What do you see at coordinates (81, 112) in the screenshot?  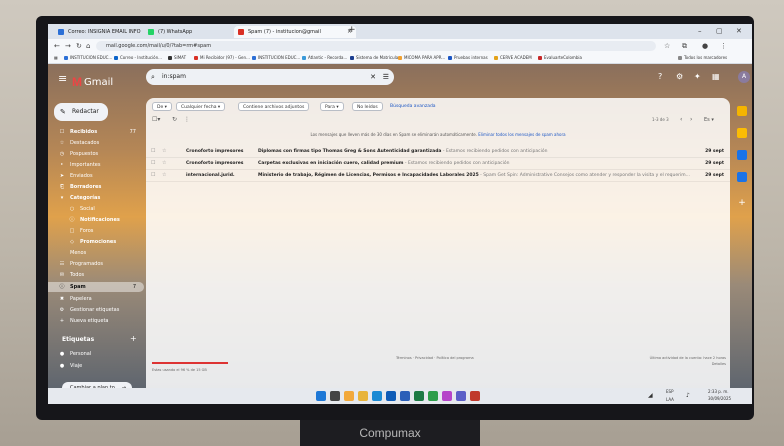 I see `compose-button: ✎ Redactar` at bounding box center [81, 112].